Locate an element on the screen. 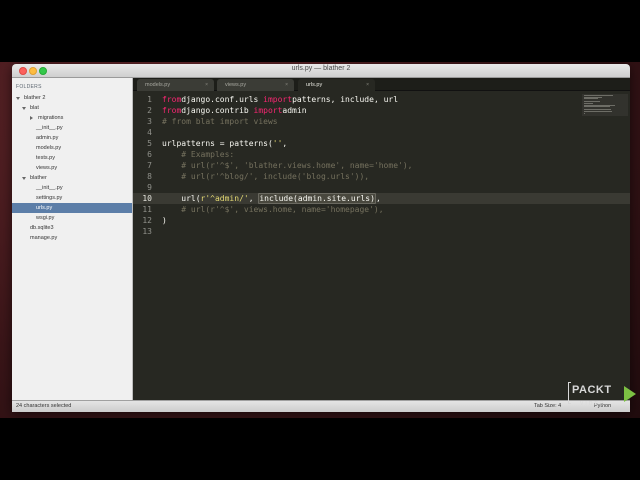  selection-status: 24 characters selected is located at coordinates (44, 406).